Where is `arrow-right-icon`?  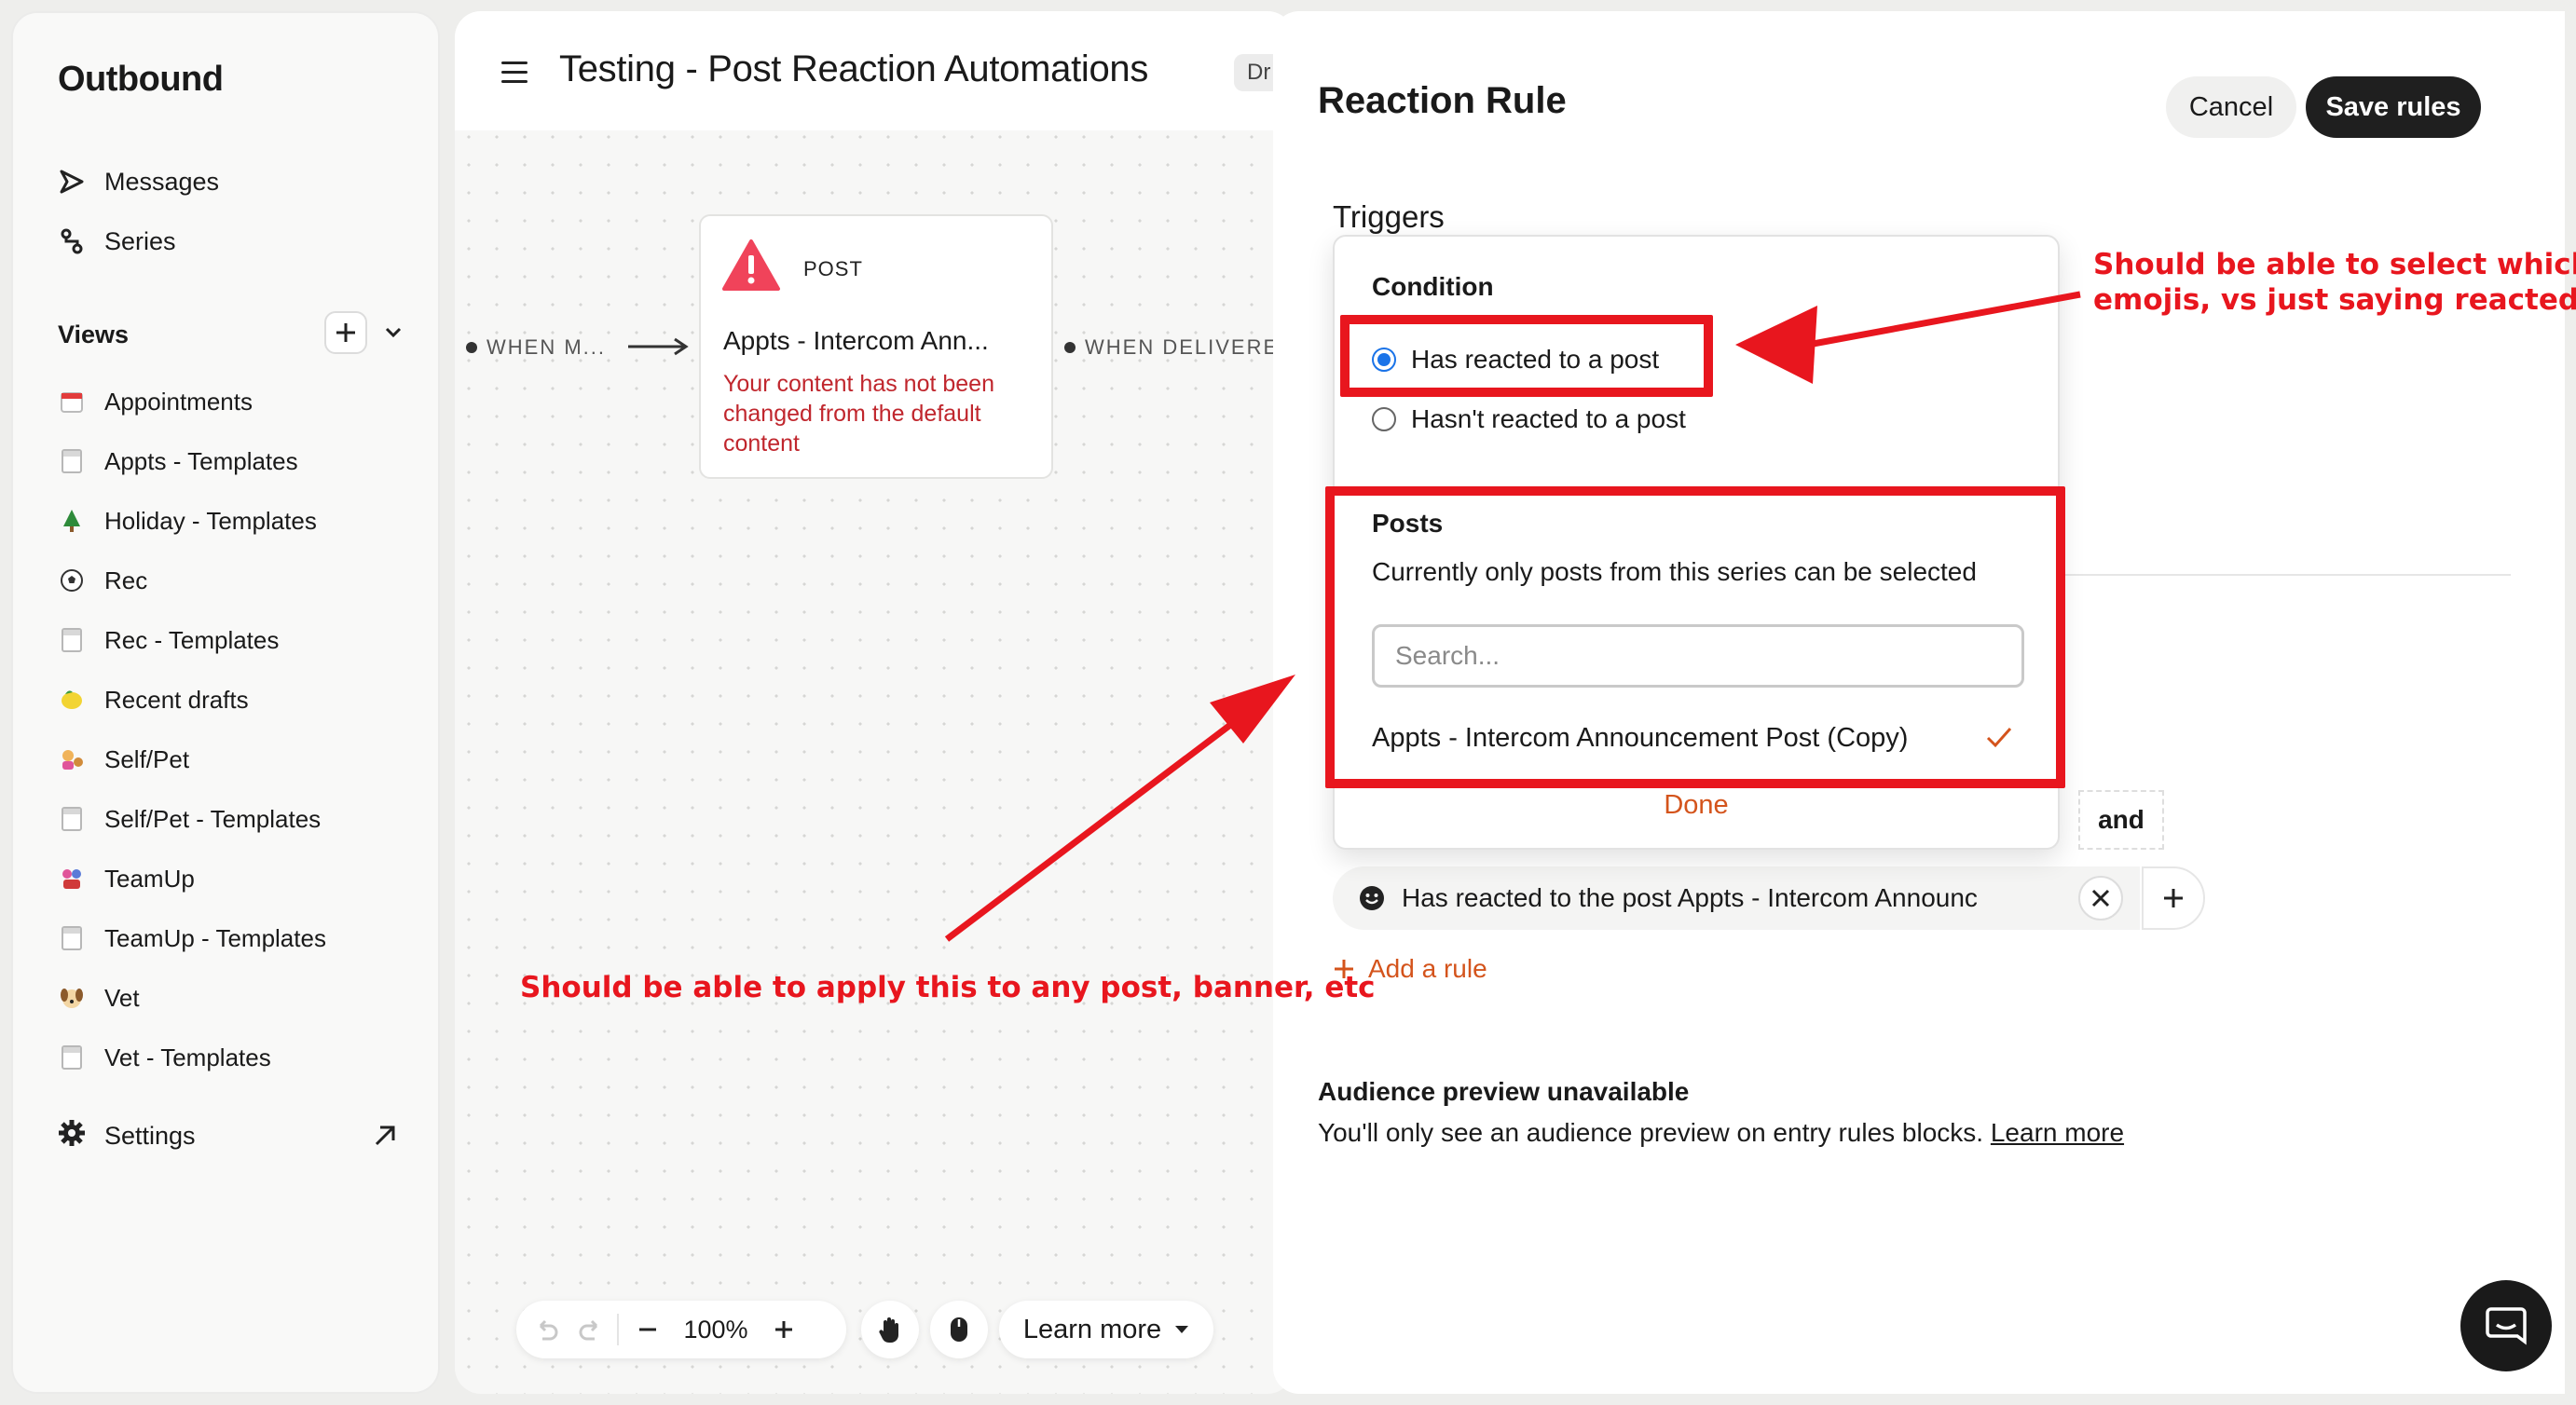 arrow-right-icon is located at coordinates (658, 347).